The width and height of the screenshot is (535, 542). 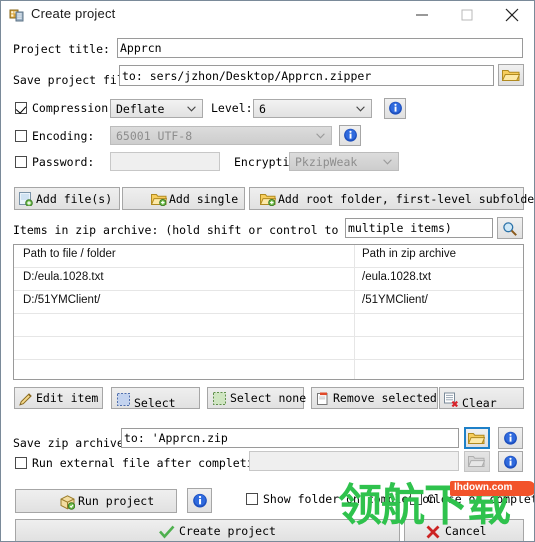 I want to click on edit-item-label: Edit item, so click(x=67, y=398).